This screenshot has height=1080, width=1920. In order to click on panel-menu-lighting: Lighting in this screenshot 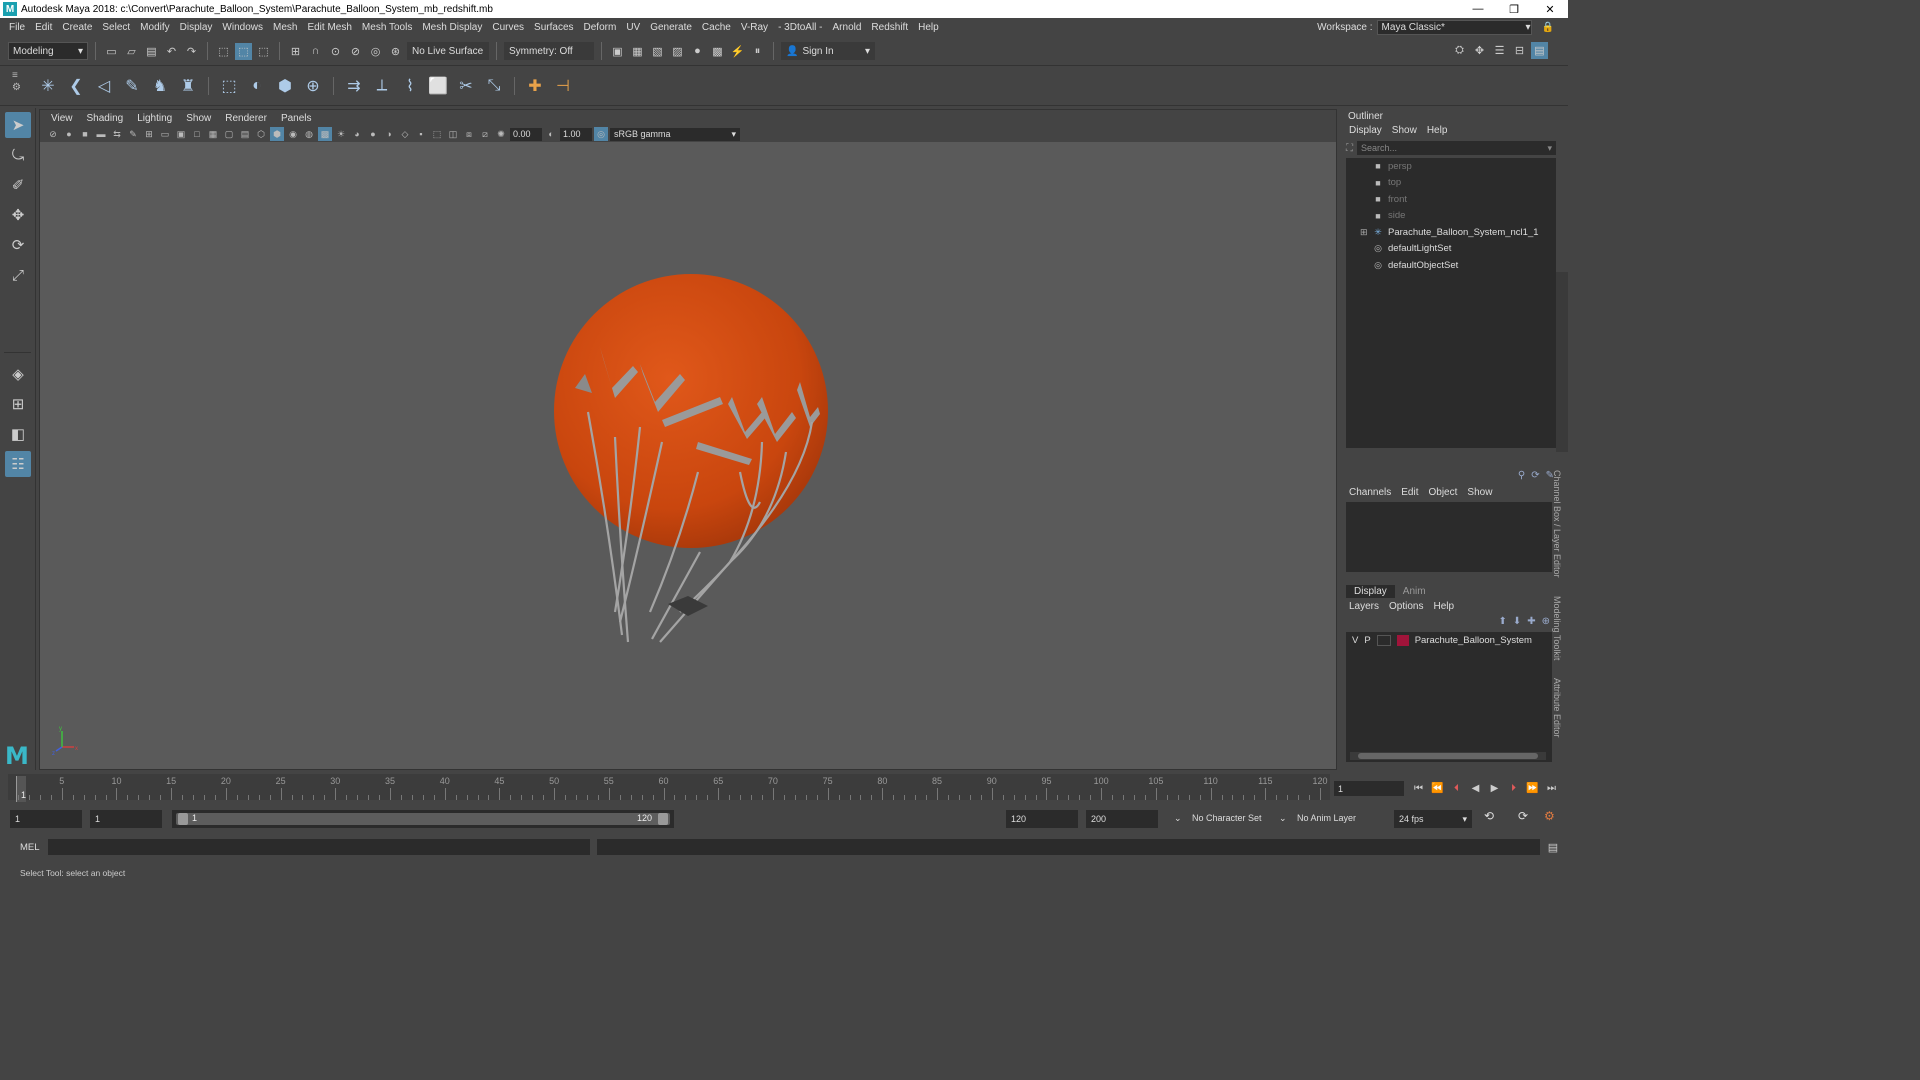, I will do `click(154, 118)`.